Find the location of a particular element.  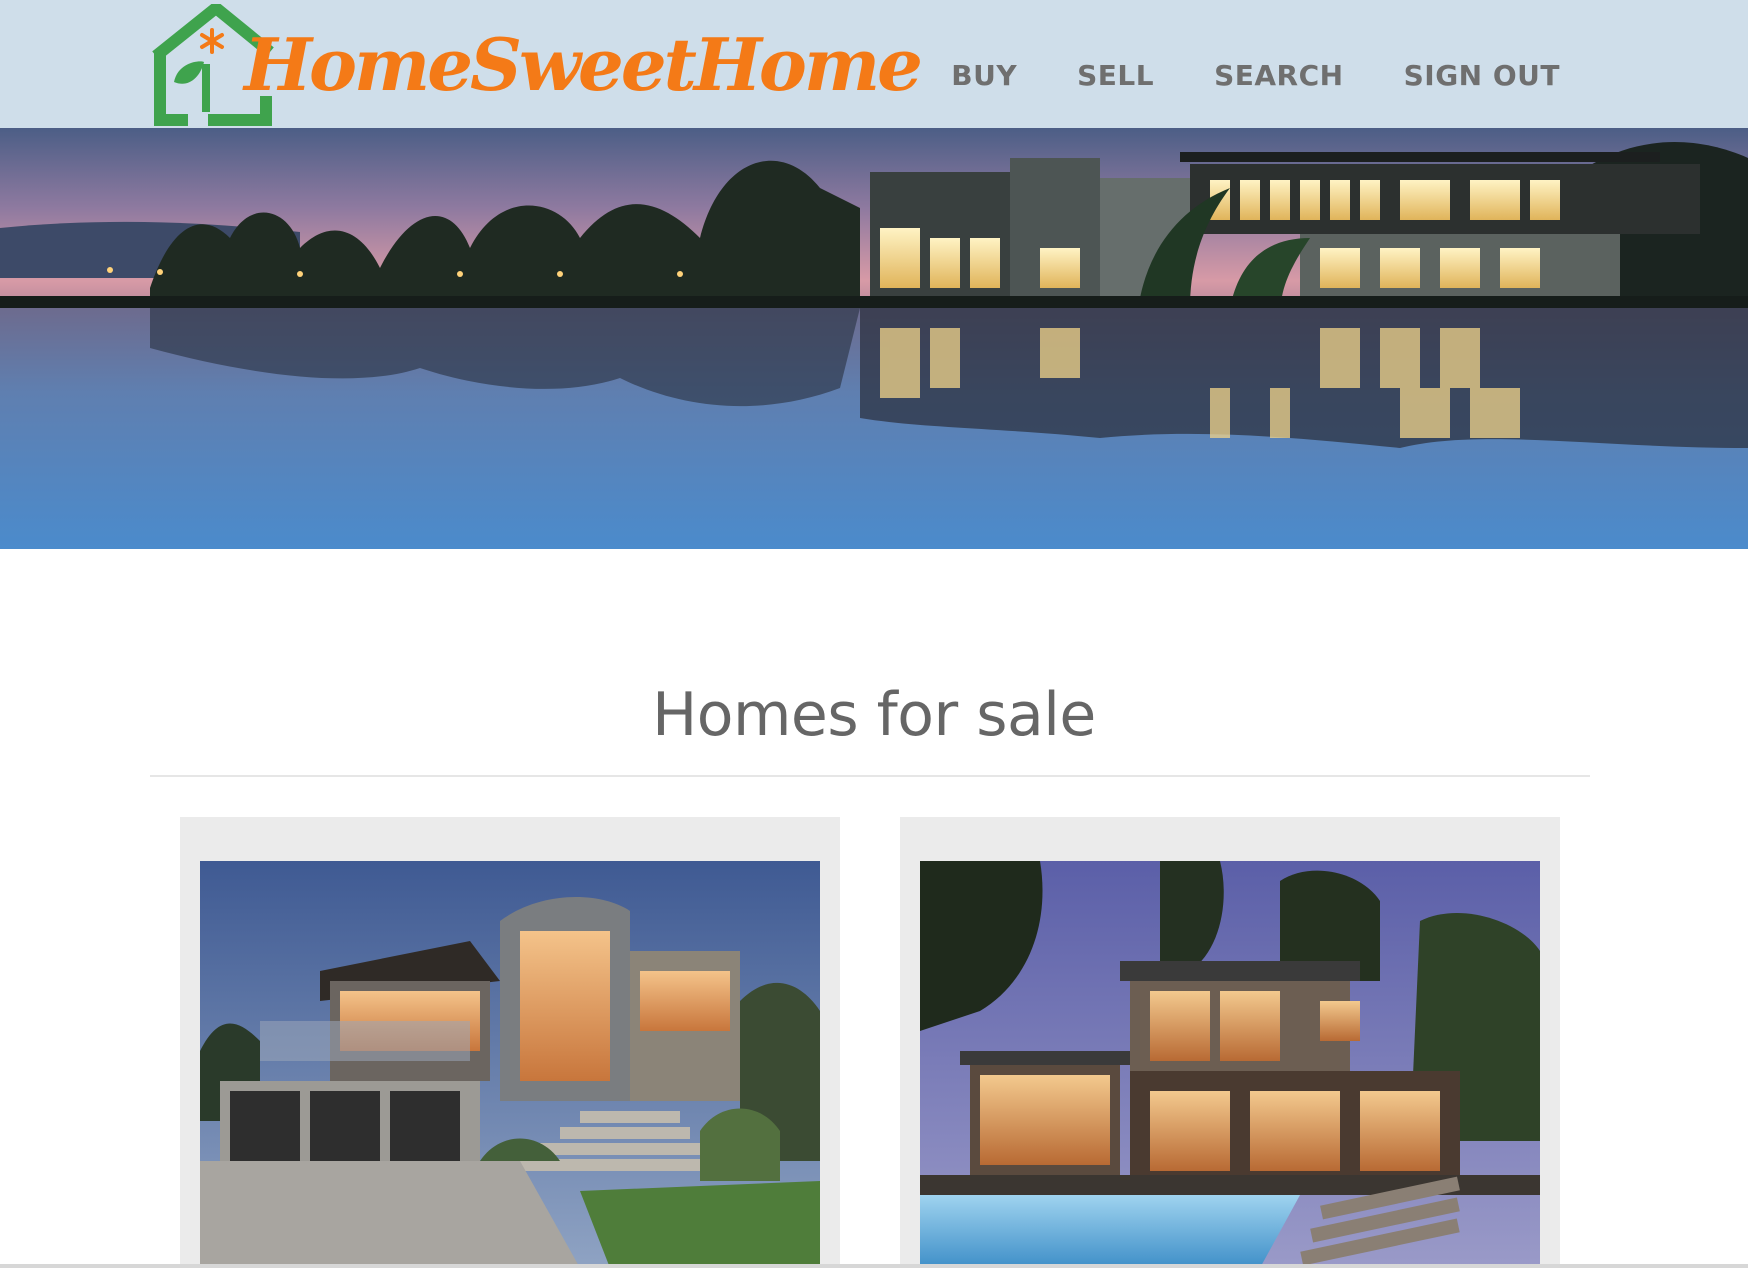

page-bottom-edge is located at coordinates (874, 1266).